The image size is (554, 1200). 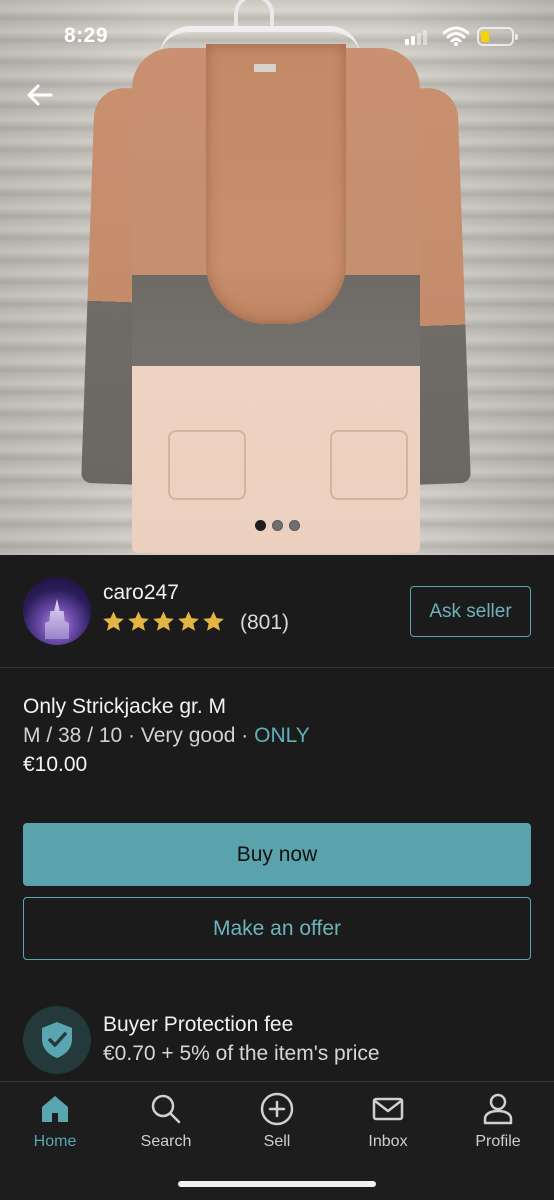 What do you see at coordinates (277, 1109) in the screenshot?
I see `plus-circle-icon` at bounding box center [277, 1109].